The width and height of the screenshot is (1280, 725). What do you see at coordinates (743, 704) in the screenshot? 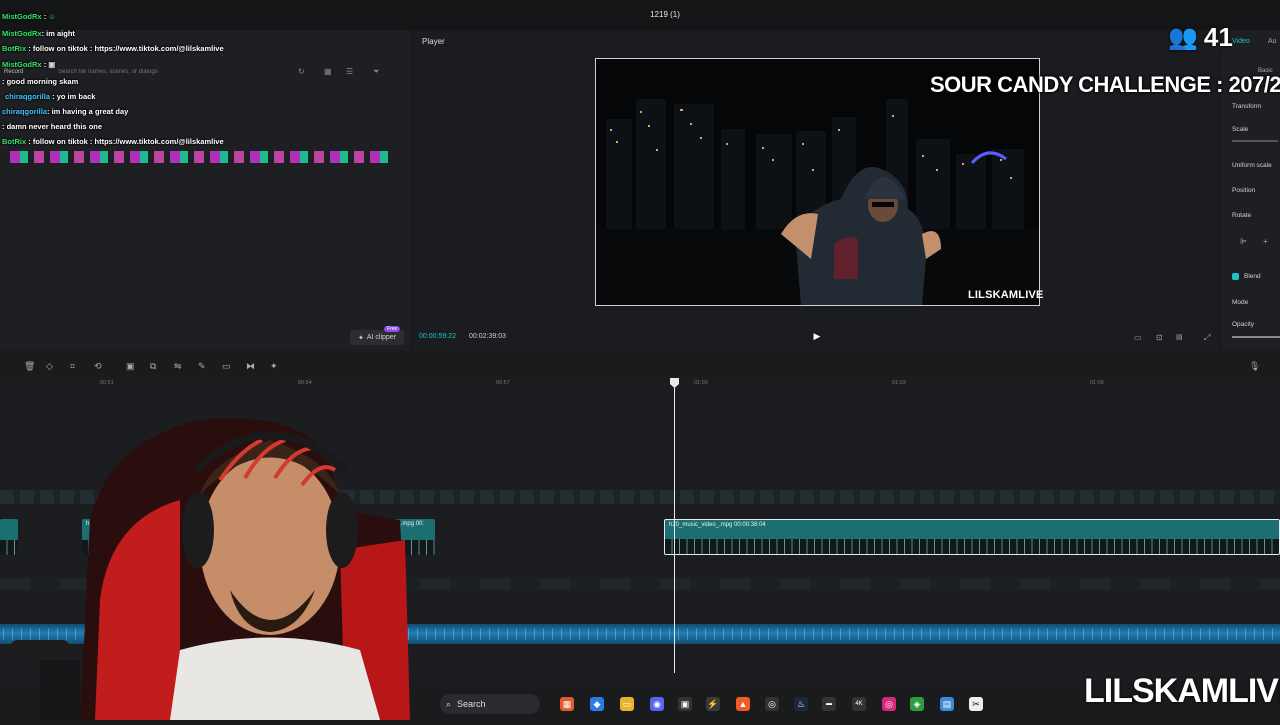
I see `brave-icon: ▲` at bounding box center [743, 704].